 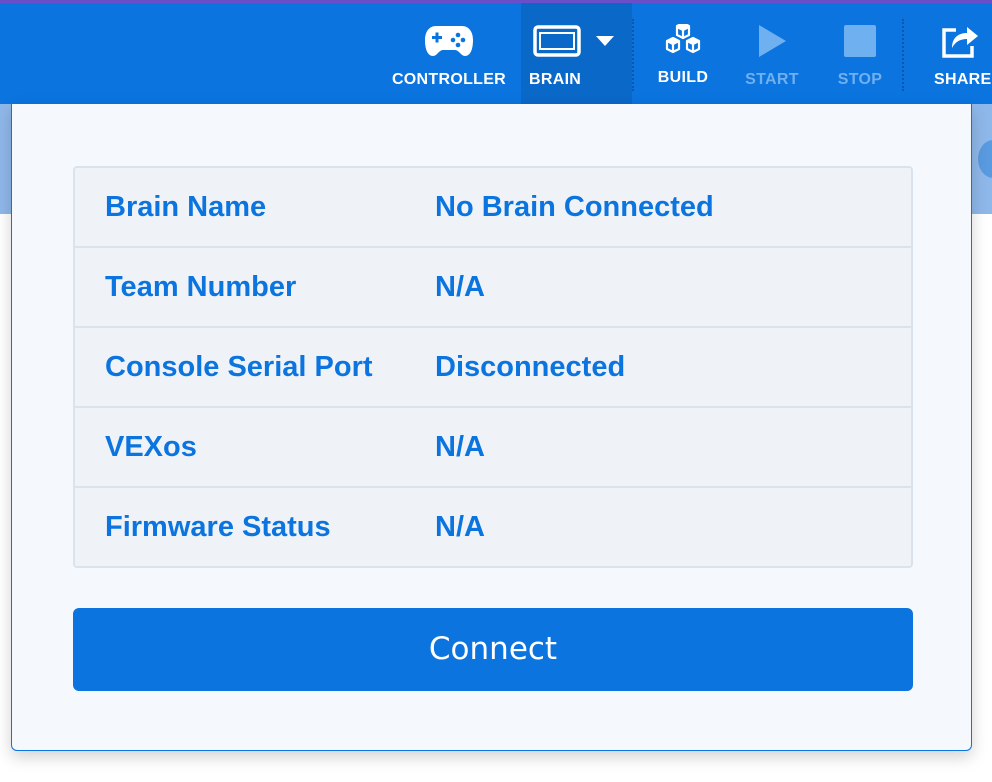 I want to click on row-label: Team Number, so click(x=201, y=287).